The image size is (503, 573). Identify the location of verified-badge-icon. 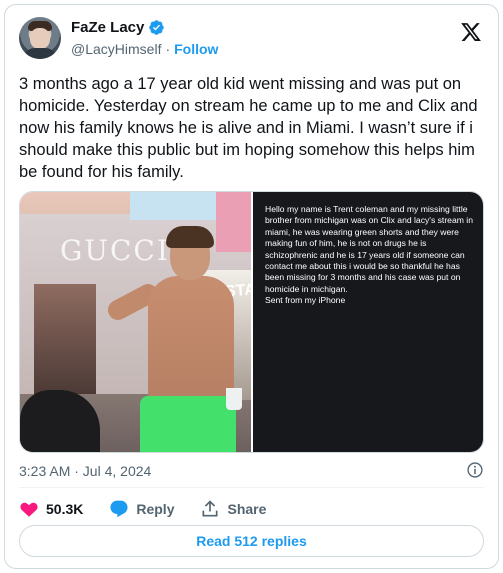
(157, 27).